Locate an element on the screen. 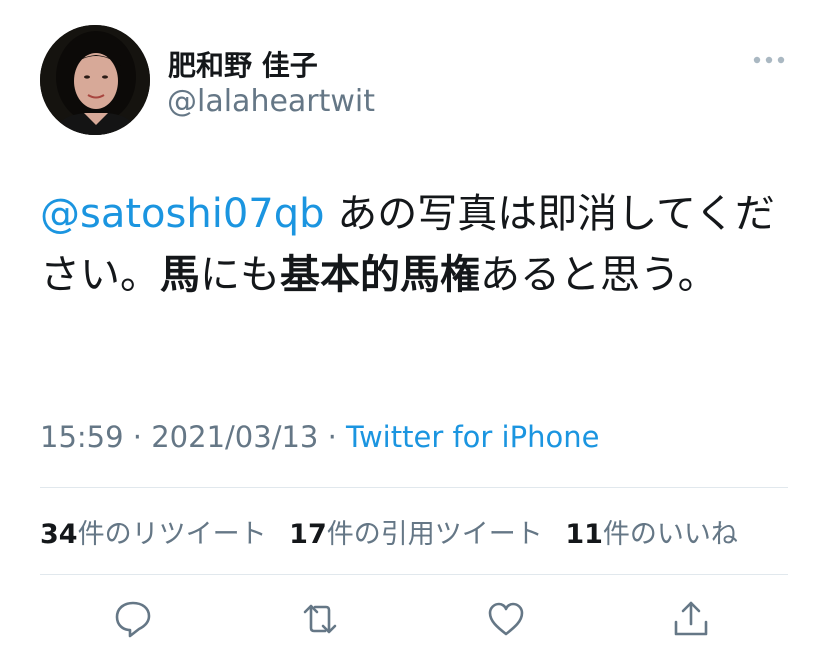 This screenshot has height=657, width=828. likes-count: 11 is located at coordinates (584, 534).